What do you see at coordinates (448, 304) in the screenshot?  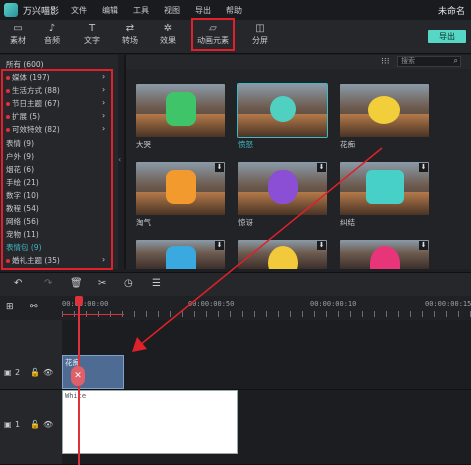 I see `timecode-label: 00:00:00:15` at bounding box center [448, 304].